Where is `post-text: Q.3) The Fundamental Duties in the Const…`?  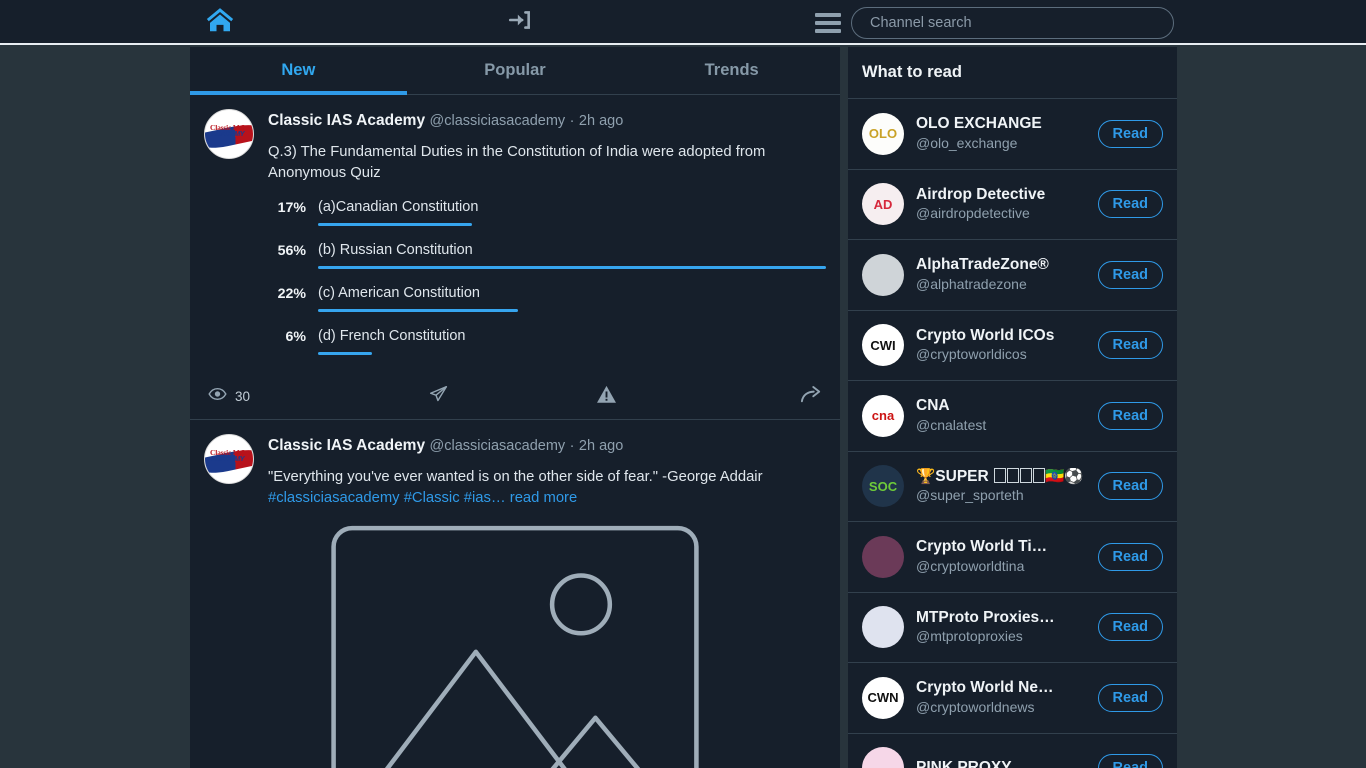 post-text: Q.3) The Fundamental Duties in the Const… is located at coordinates (517, 162).